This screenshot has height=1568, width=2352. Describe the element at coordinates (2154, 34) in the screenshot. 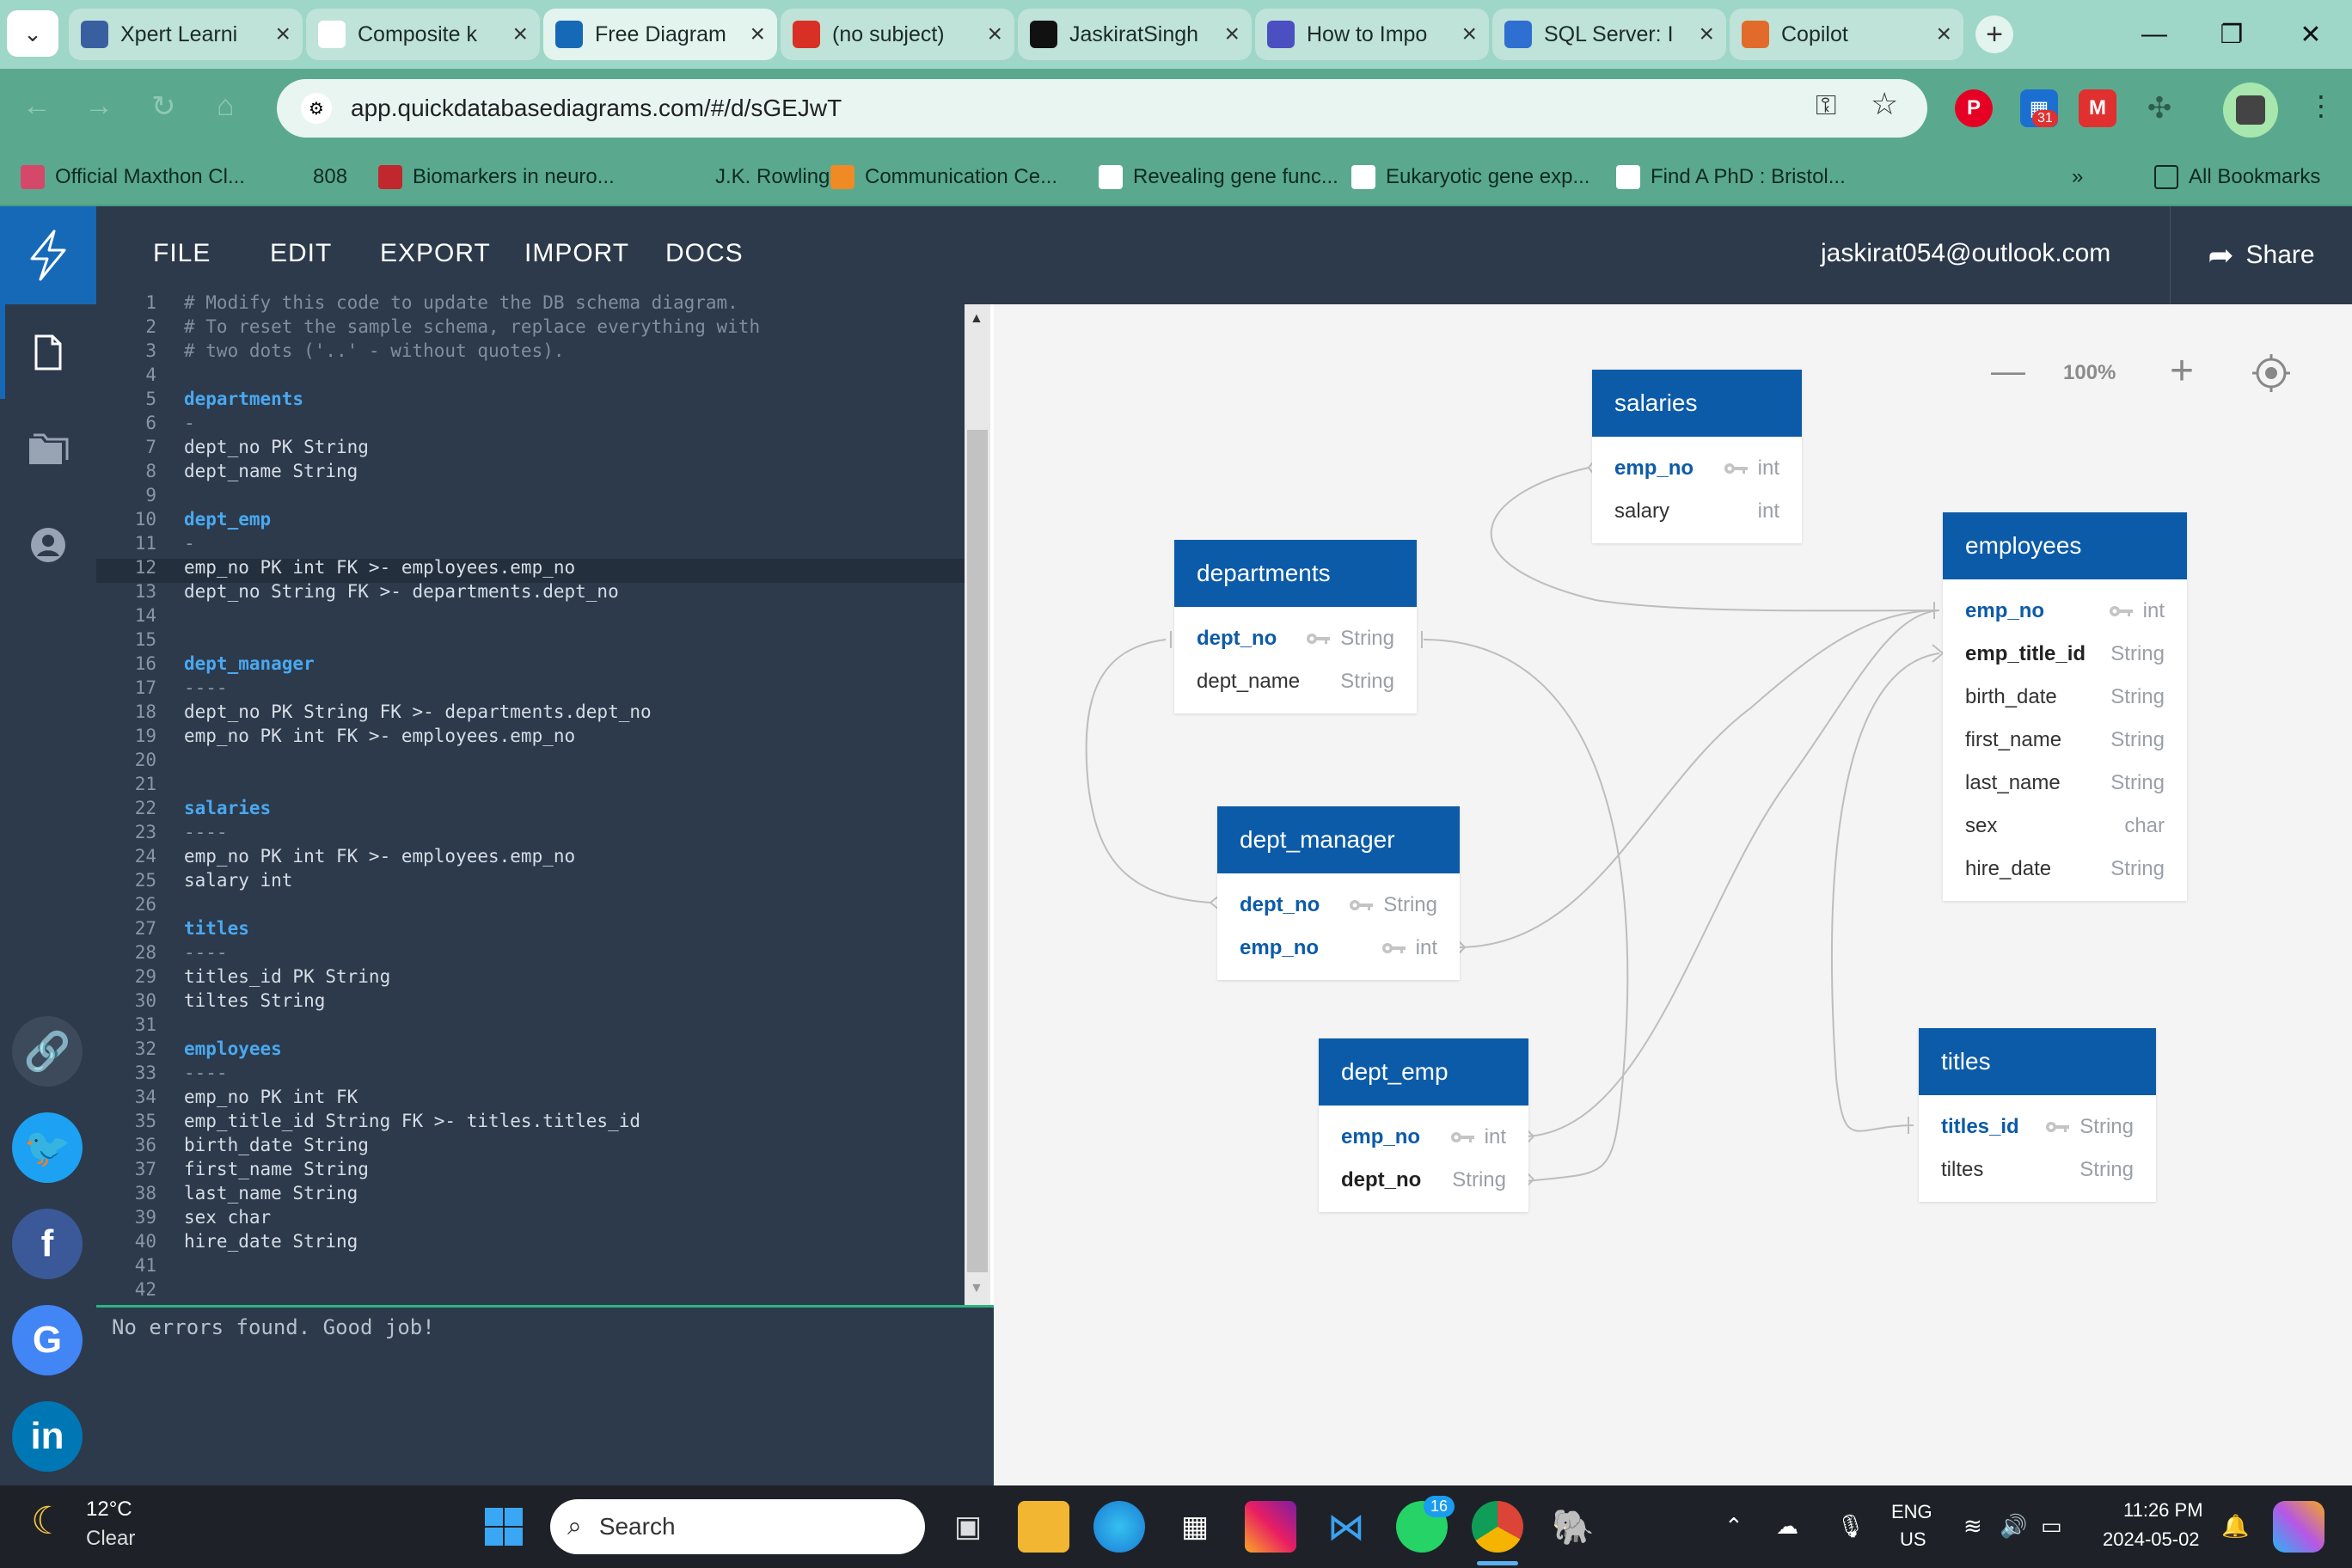

I see `minimize-button: —` at that location.